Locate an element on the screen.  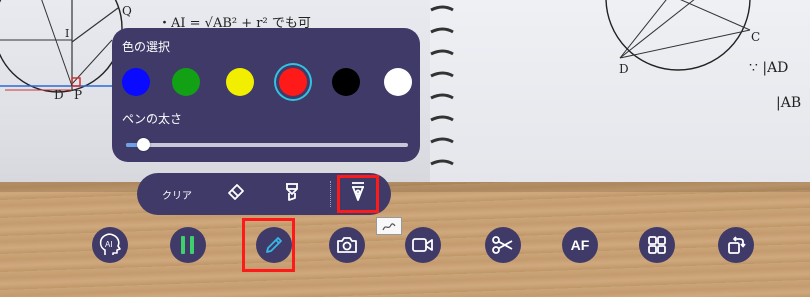
eraser-icon is located at coordinates (236, 194).